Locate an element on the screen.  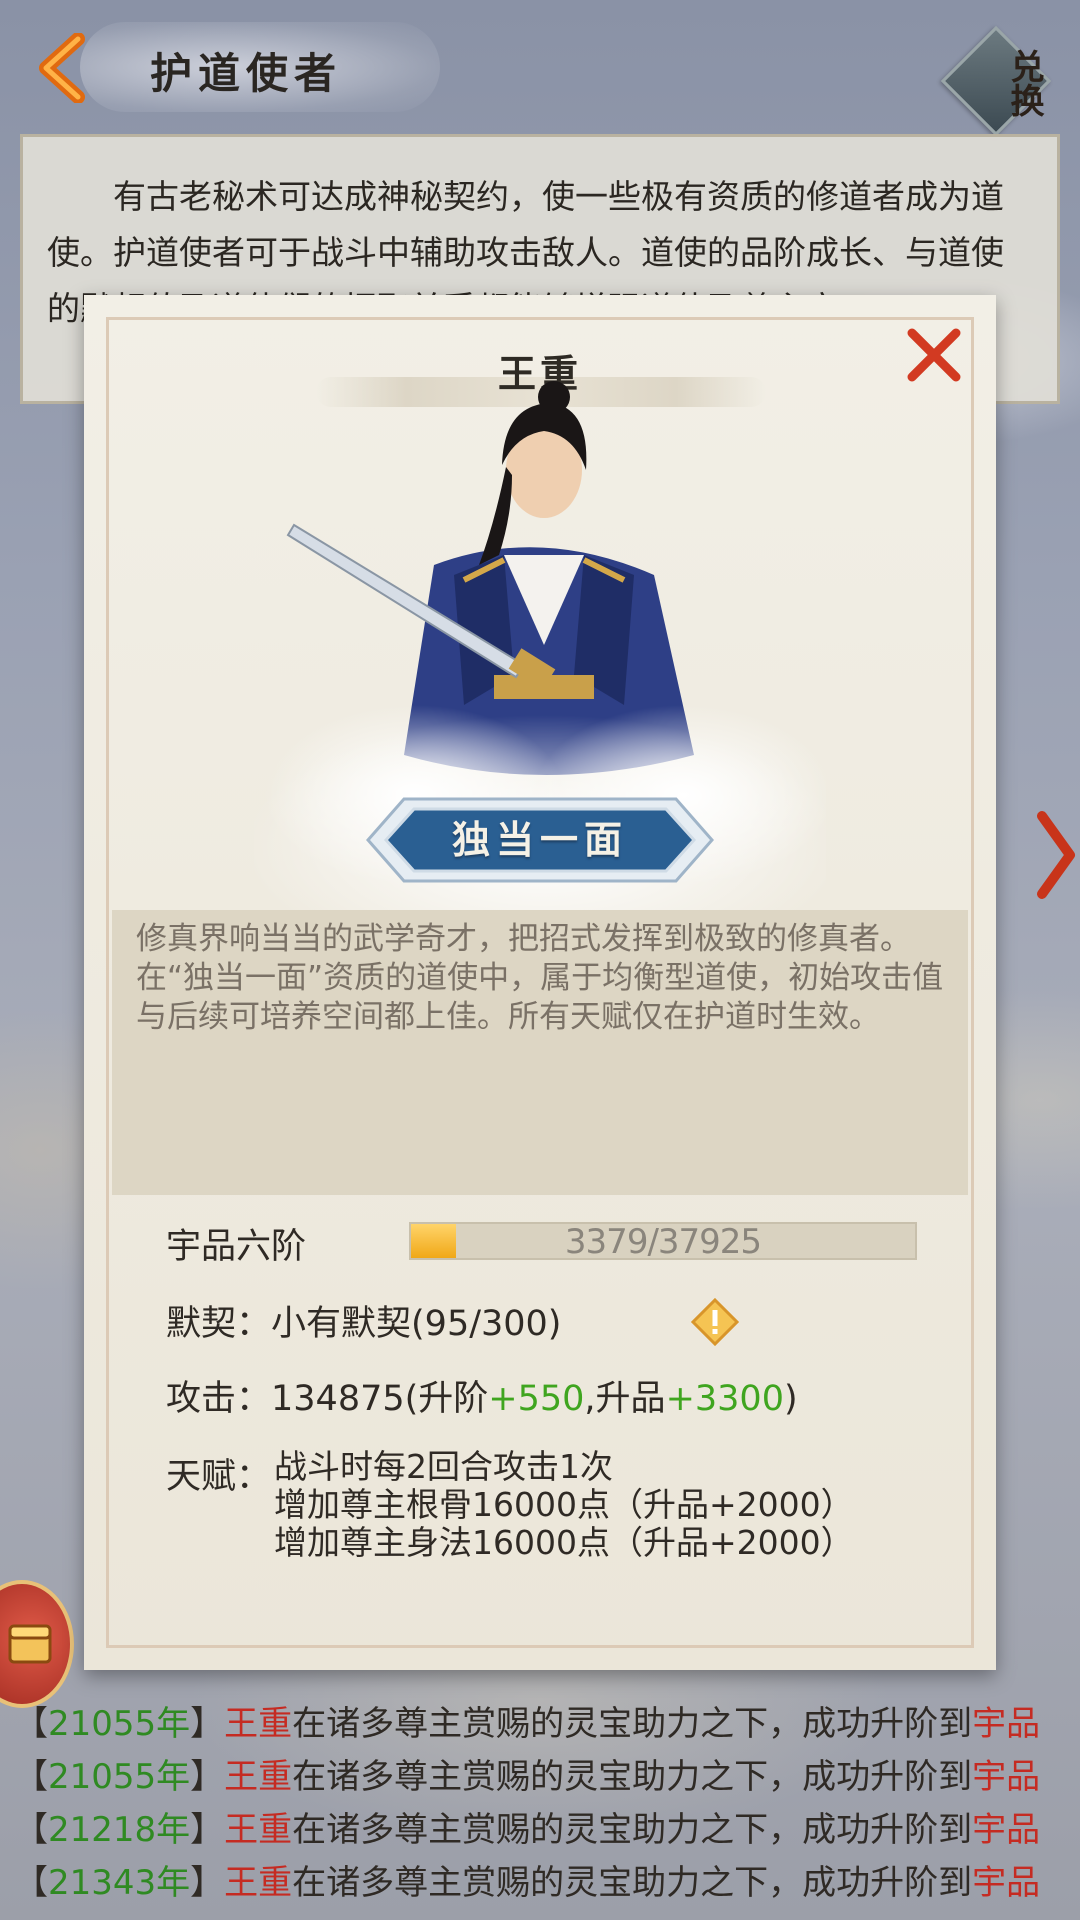
back-button is located at coordinates (62, 68).